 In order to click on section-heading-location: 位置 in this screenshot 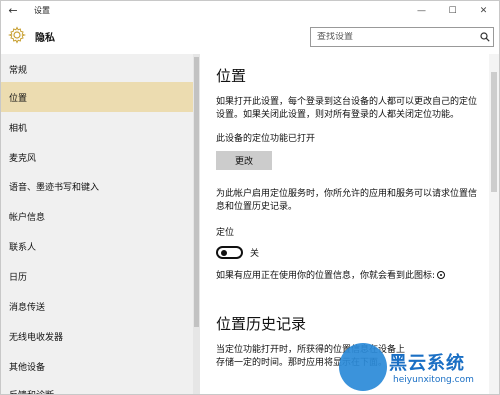, I will do `click(231, 76)`.